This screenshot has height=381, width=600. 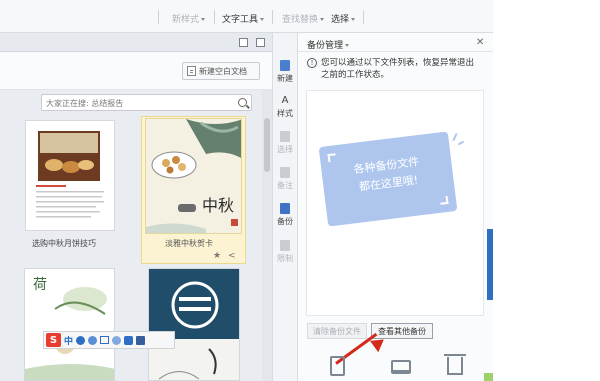 I want to click on template-thumbnail: 荷, so click(x=69, y=324).